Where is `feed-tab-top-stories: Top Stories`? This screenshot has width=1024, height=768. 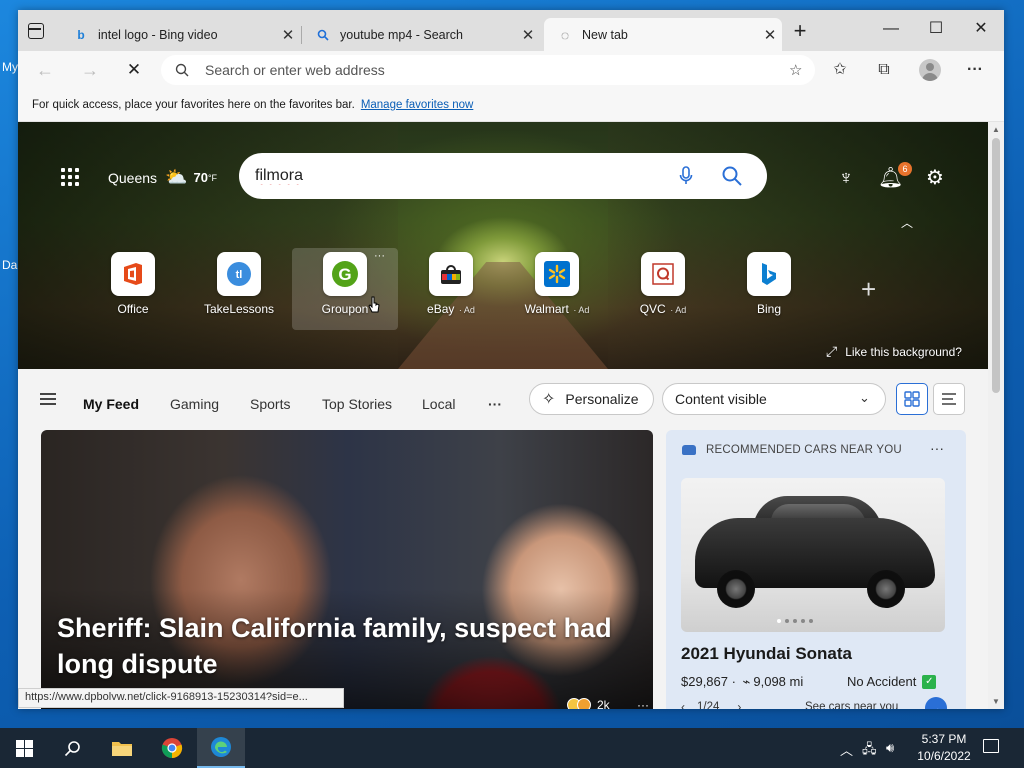 feed-tab-top-stories: Top Stories is located at coordinates (357, 404).